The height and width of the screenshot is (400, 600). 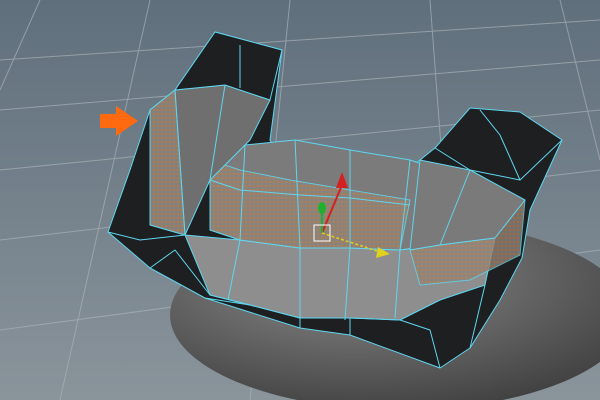 What do you see at coordinates (322, 208) in the screenshot?
I see `z-axis-handle` at bounding box center [322, 208].